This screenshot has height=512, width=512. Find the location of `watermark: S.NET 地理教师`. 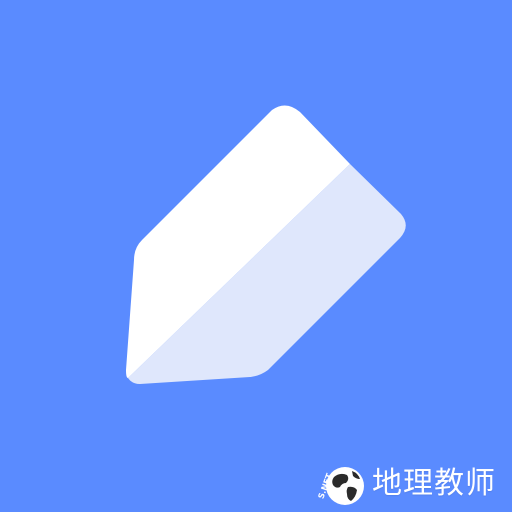

watermark: S.NET 地理教师 is located at coordinates (405, 483).